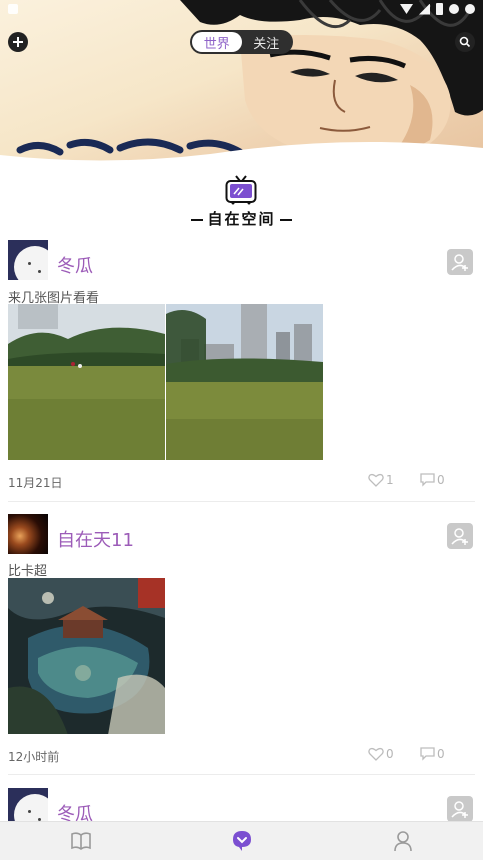  I want to click on post-timestamp: 12小时前, so click(34, 757).